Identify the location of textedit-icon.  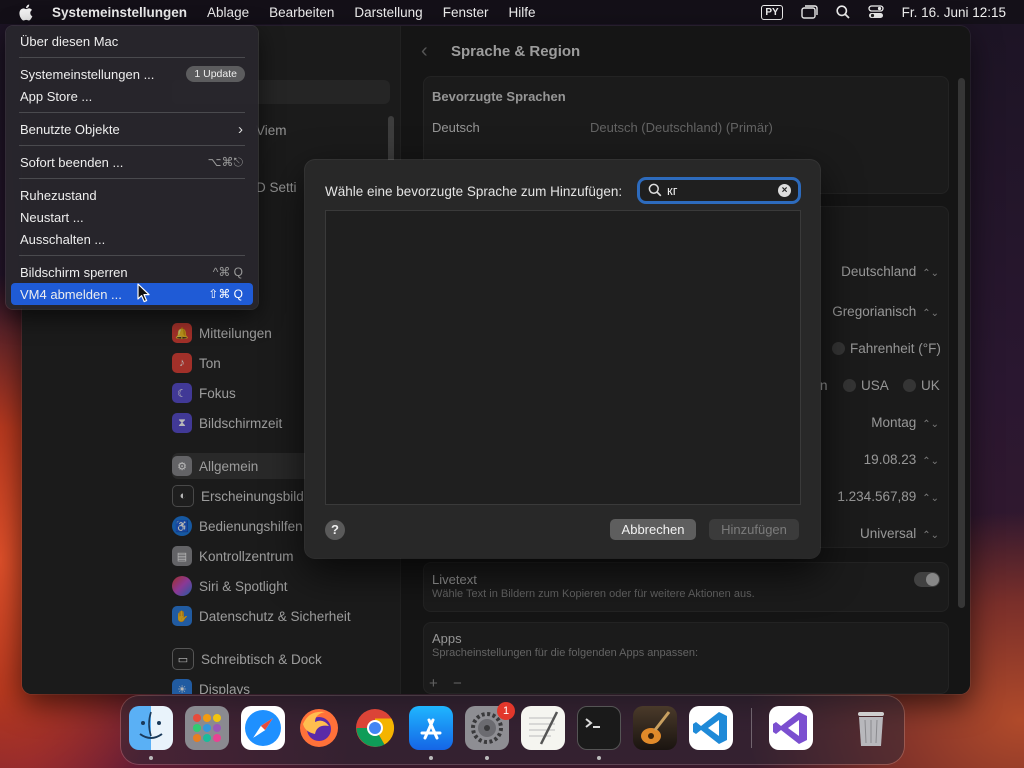
(543, 728).